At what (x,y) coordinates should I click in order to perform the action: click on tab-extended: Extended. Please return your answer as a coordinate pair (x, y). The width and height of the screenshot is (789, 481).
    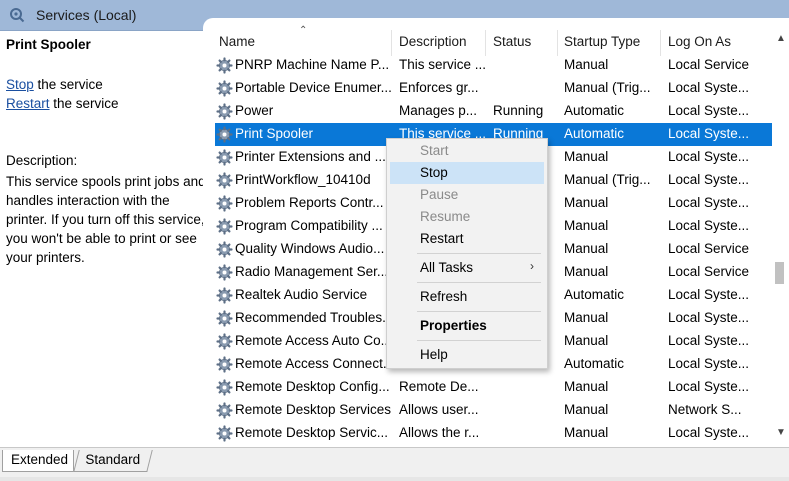
    Looking at the image, I should click on (38, 461).